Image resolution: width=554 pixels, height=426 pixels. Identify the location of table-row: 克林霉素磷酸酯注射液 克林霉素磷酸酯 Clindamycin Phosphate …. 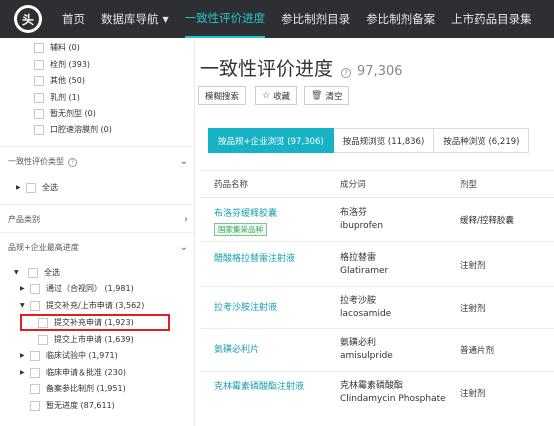
(377, 393).